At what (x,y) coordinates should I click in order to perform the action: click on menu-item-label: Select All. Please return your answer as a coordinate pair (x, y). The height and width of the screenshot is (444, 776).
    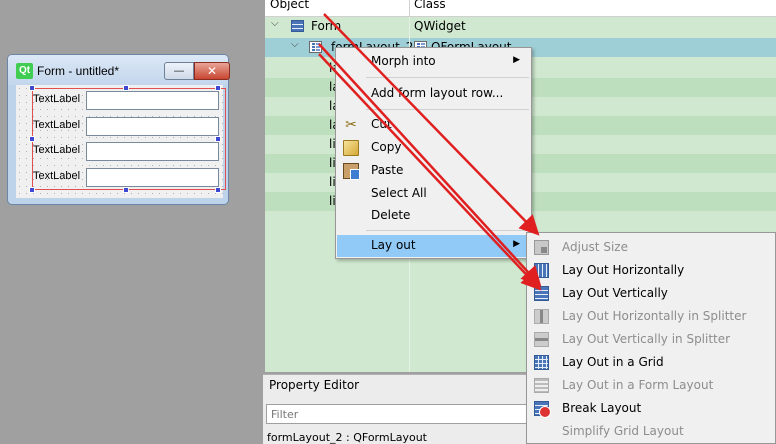
    Looking at the image, I should click on (399, 193).